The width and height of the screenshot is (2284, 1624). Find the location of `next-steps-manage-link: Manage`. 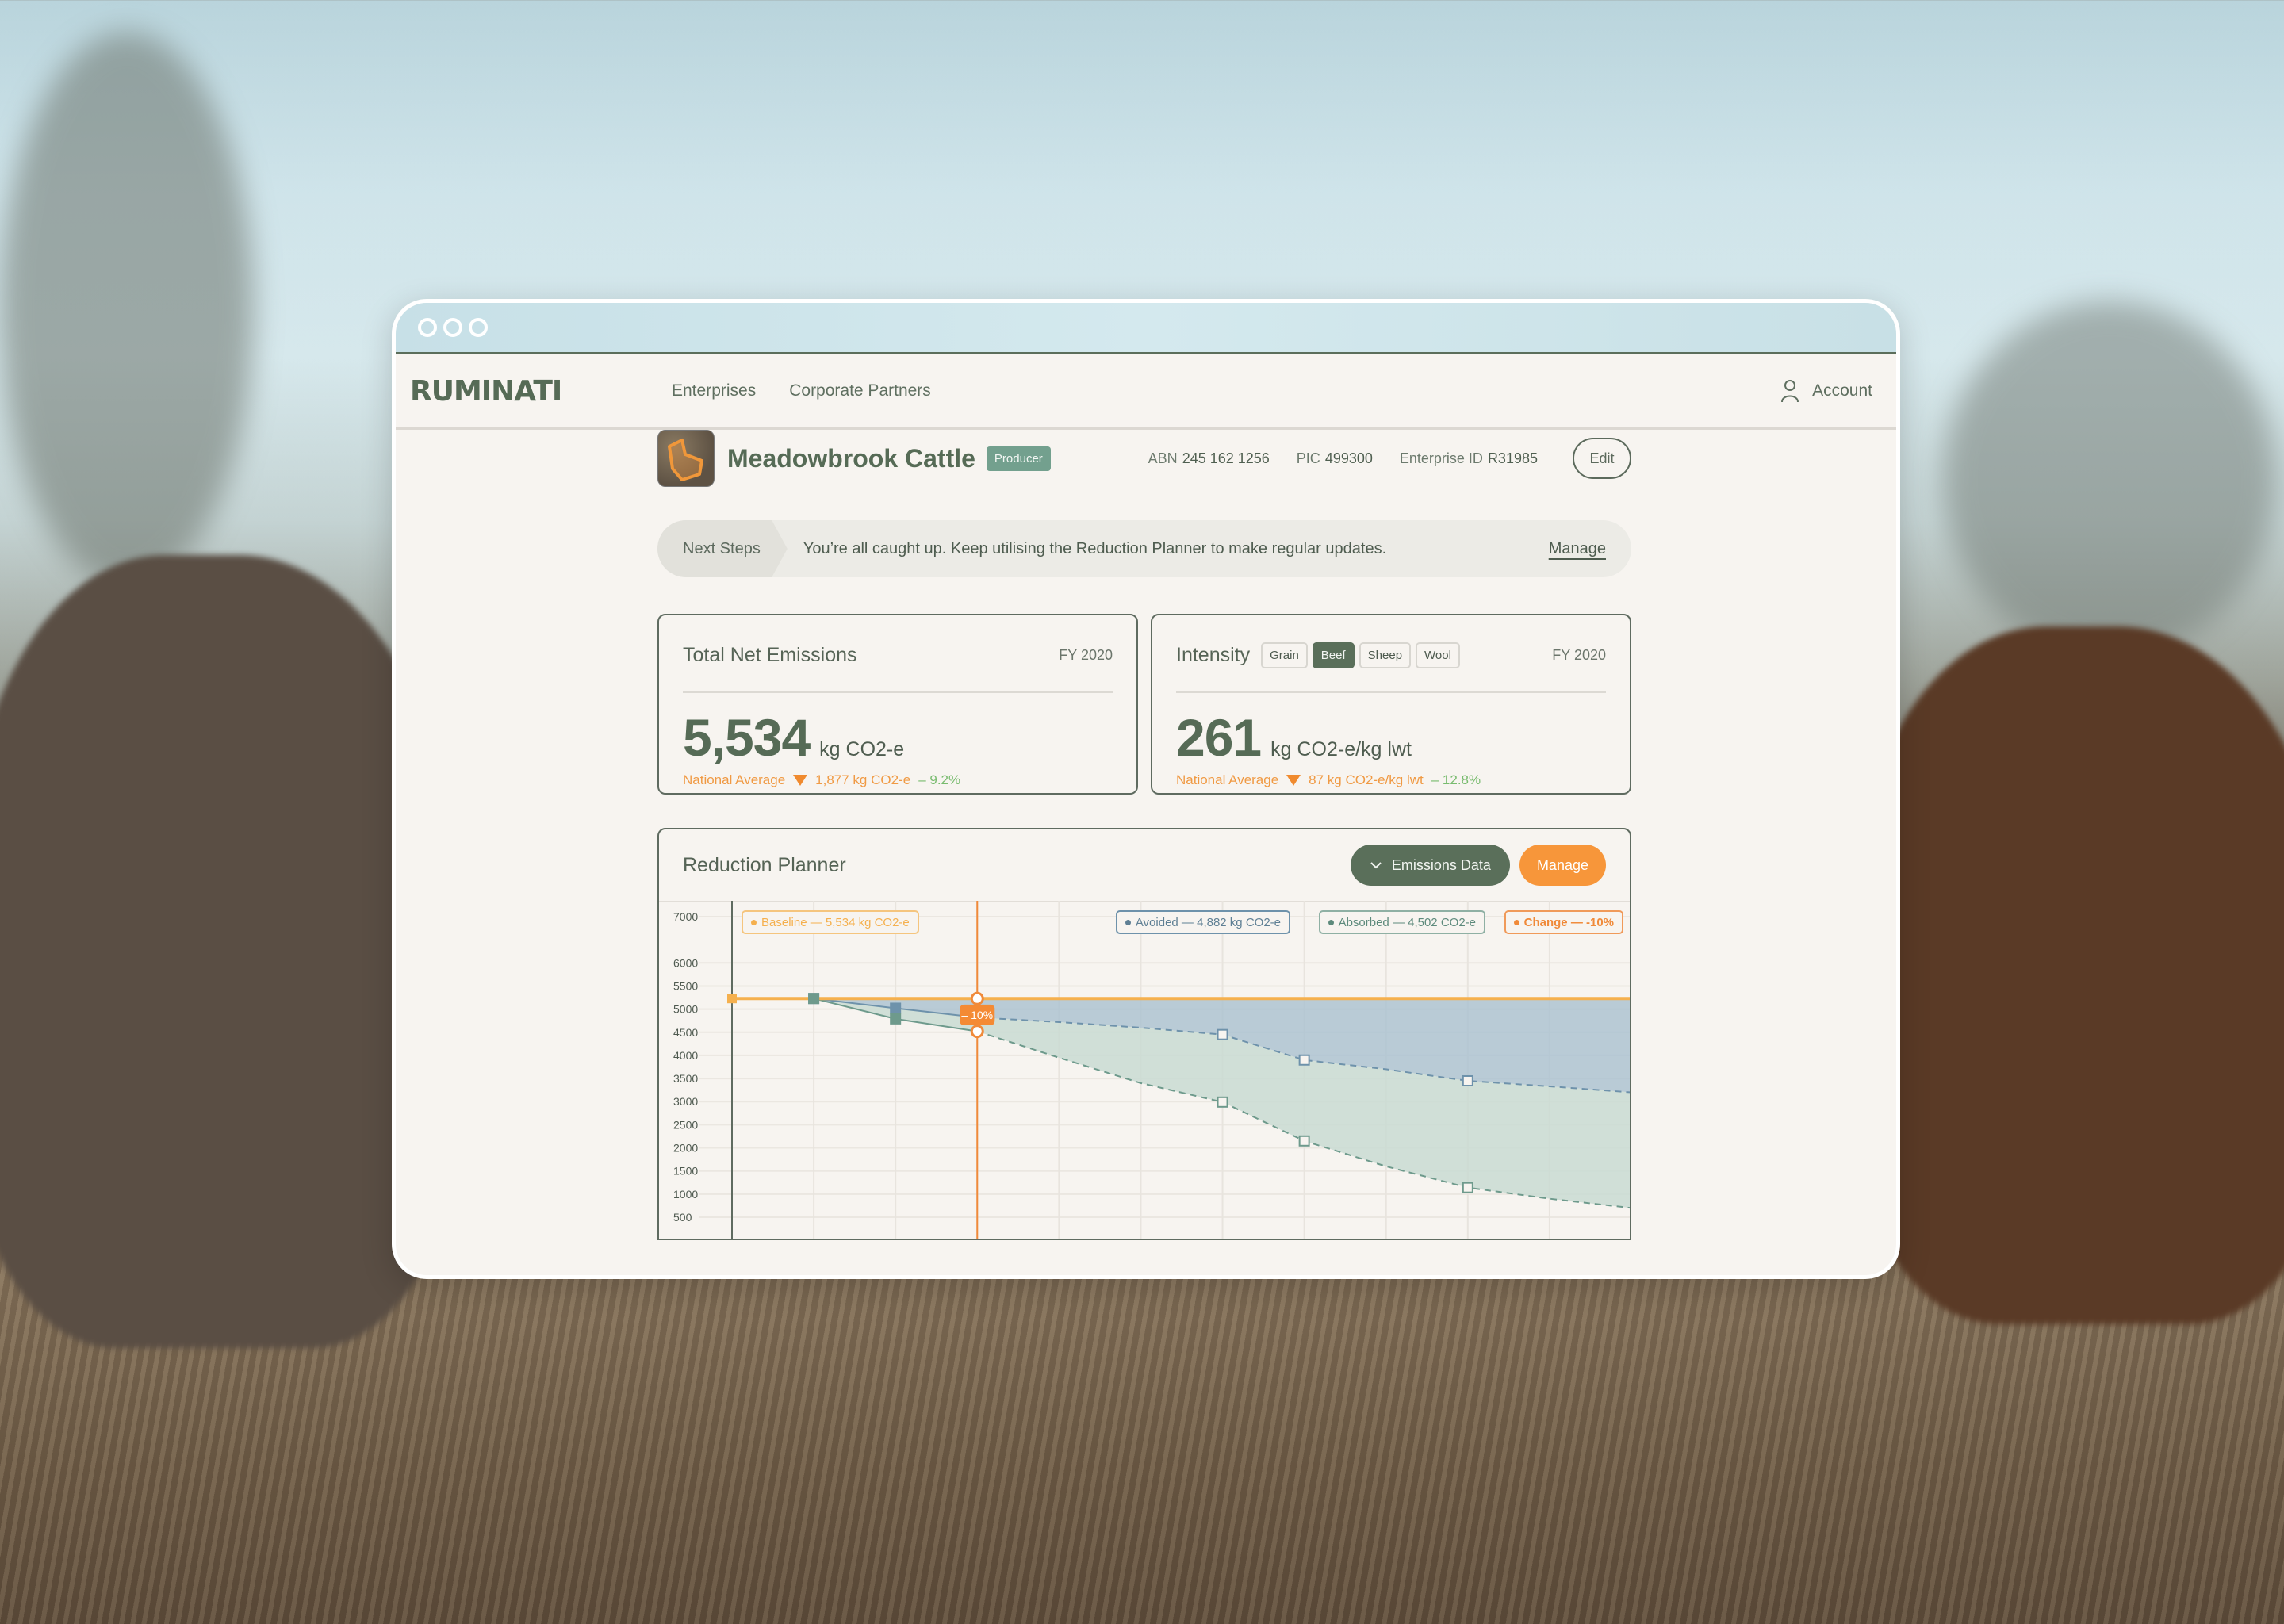

next-steps-manage-link: Manage is located at coordinates (1577, 549).